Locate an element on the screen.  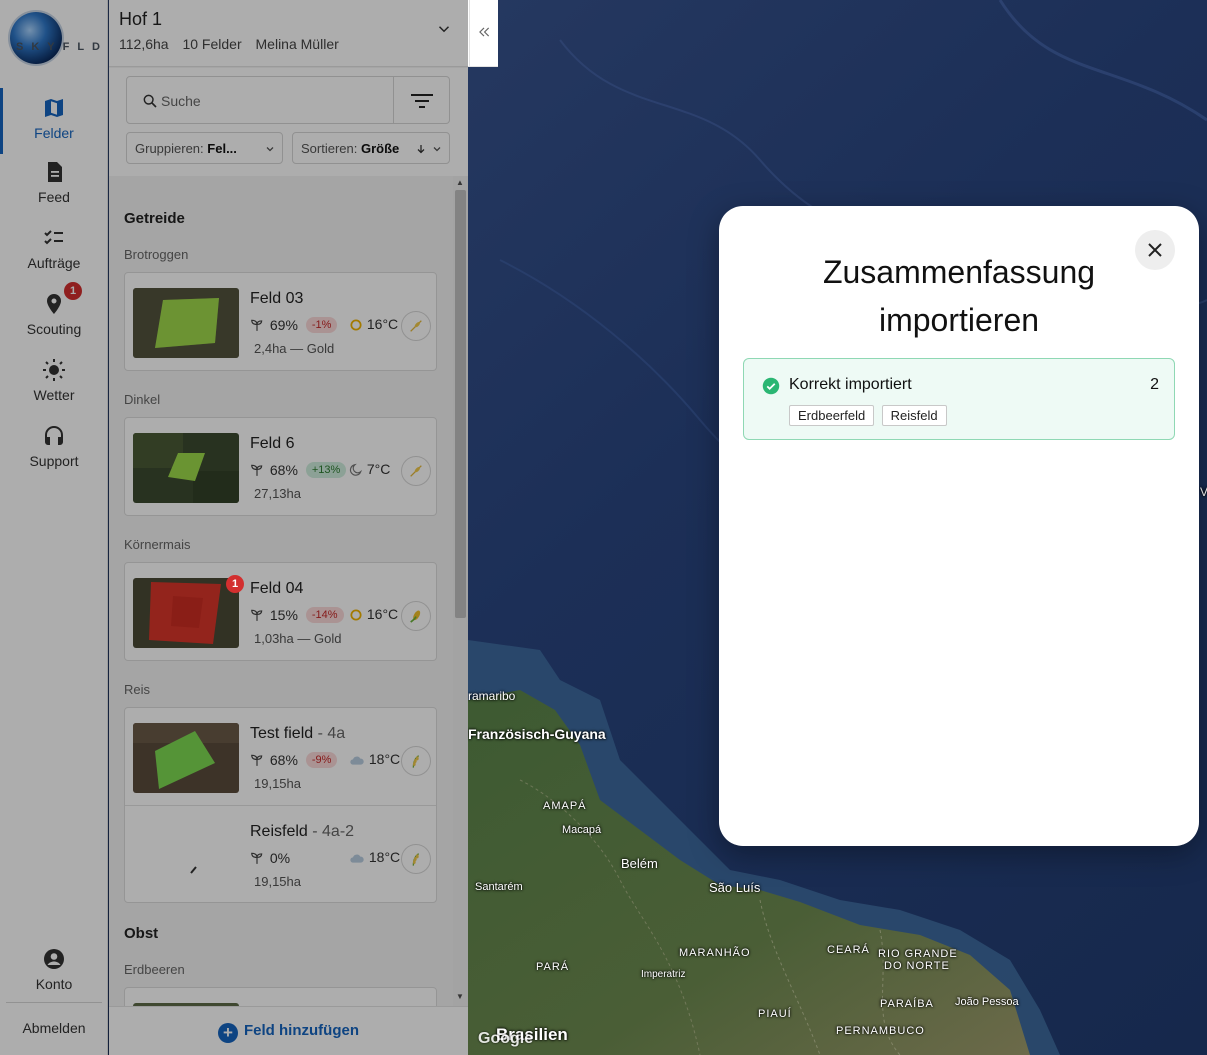
search-box is located at coordinates (260, 100).